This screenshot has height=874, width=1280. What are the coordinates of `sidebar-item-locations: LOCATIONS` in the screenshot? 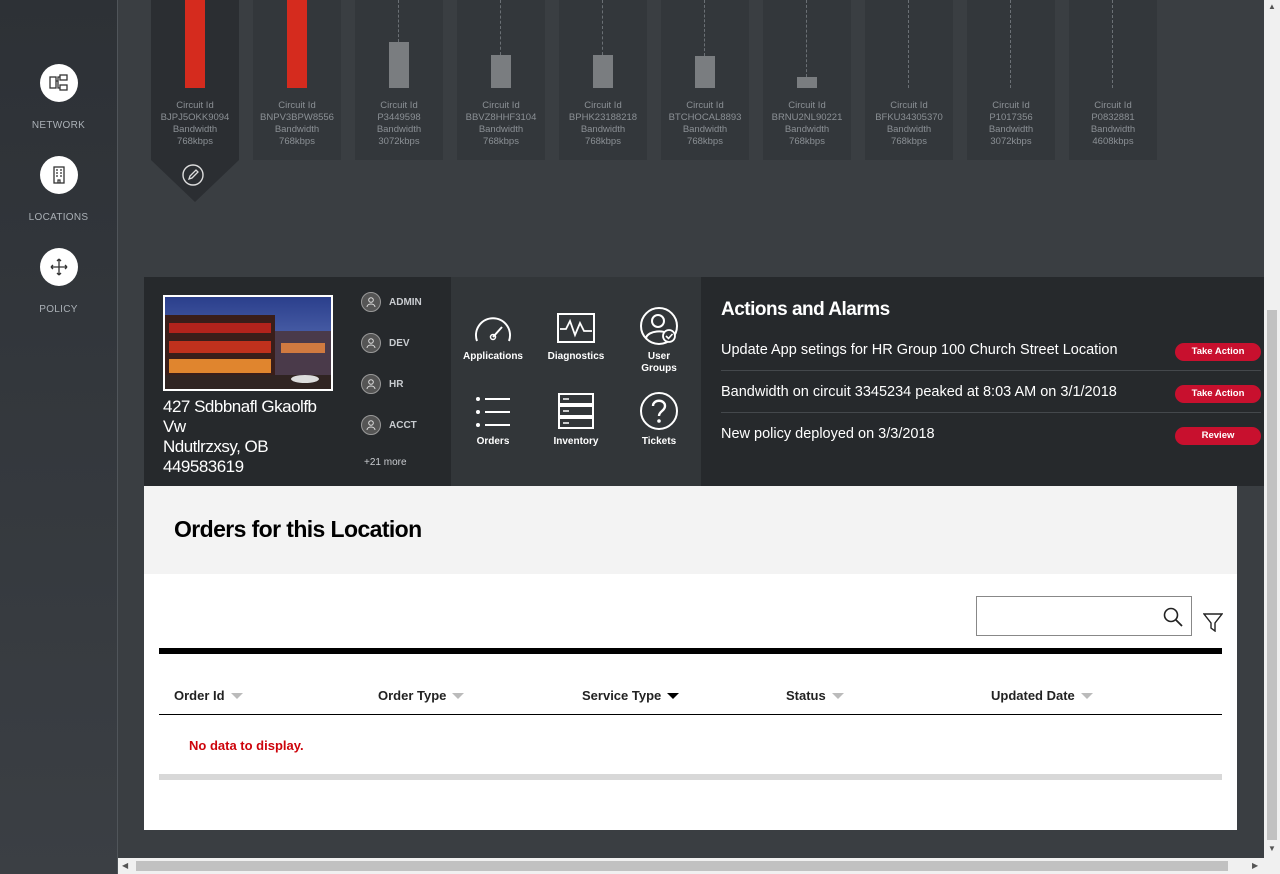 It's located at (58, 189).